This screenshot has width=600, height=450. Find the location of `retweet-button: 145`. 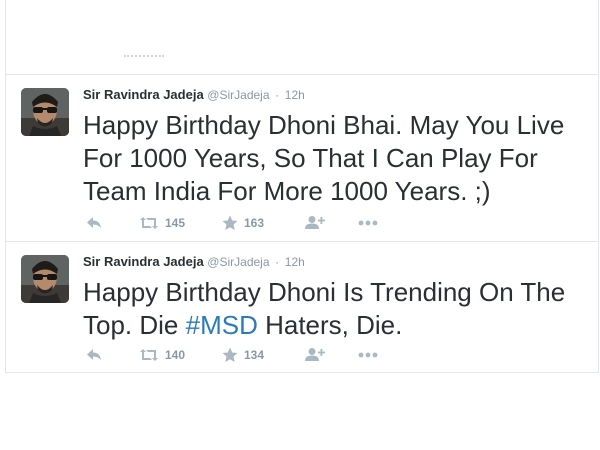

retweet-button: 145 is located at coordinates (162, 223).